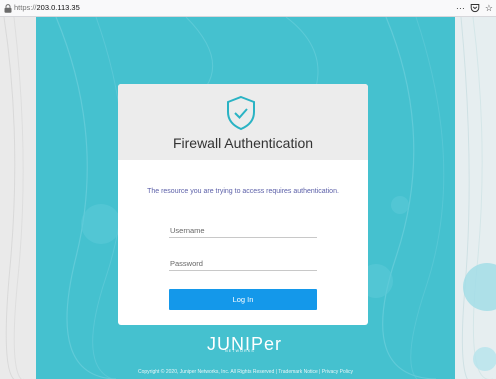 The height and width of the screenshot is (379, 496). I want to click on pocket-icon, so click(475, 8).